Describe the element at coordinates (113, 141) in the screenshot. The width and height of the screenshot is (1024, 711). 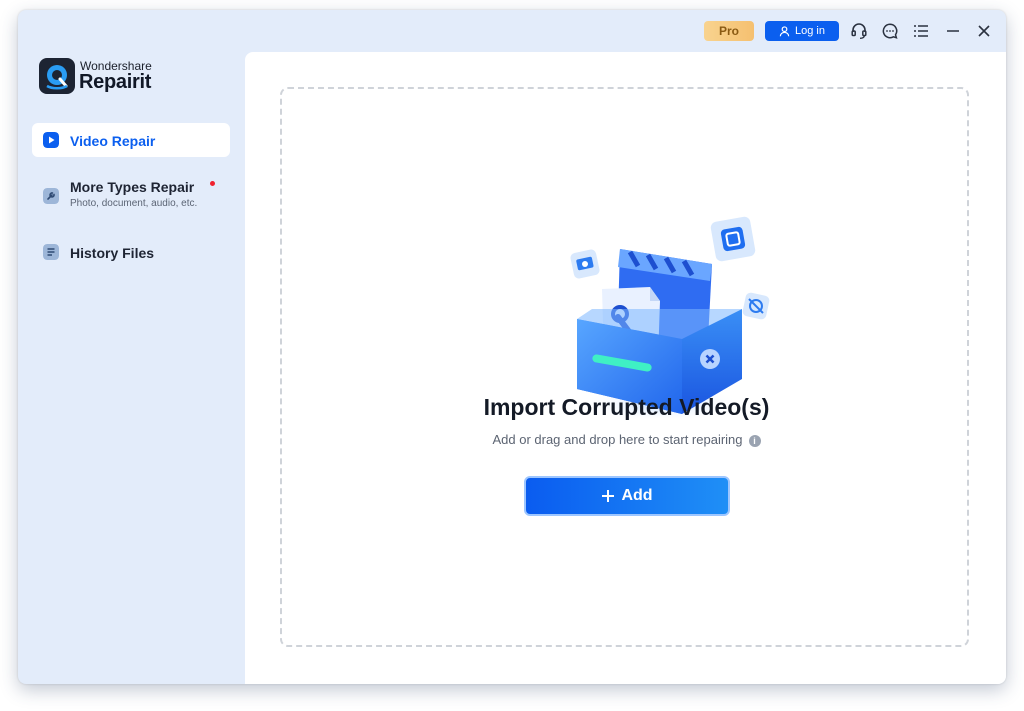
I see `sidebar-item-label: Video Repair` at that location.